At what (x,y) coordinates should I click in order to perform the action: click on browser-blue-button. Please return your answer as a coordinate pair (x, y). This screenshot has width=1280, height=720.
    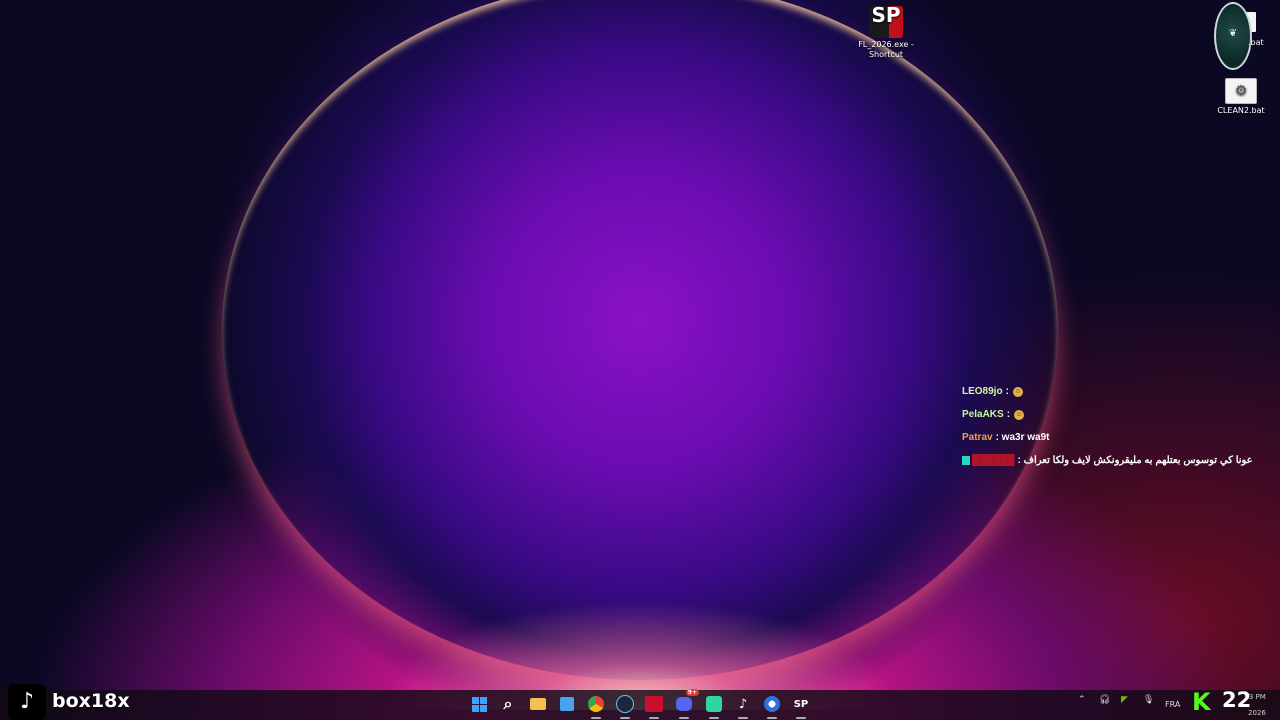
    Looking at the image, I should click on (772, 706).